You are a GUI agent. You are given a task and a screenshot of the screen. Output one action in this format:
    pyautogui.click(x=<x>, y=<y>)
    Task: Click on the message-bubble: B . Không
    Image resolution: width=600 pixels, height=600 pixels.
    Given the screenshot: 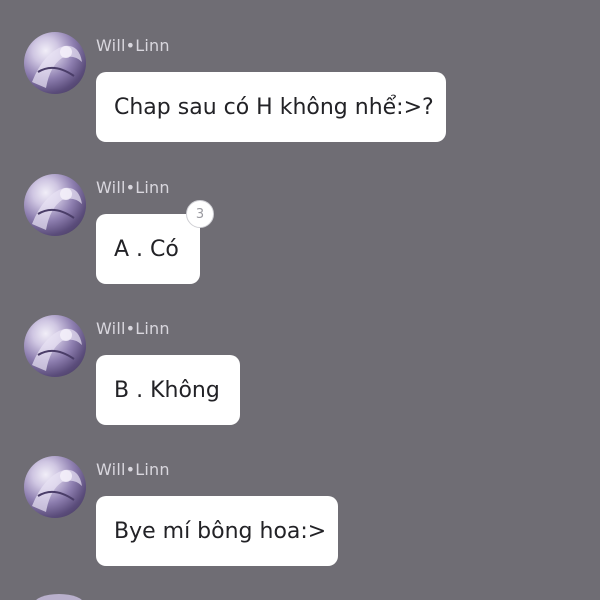 What is the action you would take?
    pyautogui.click(x=168, y=390)
    